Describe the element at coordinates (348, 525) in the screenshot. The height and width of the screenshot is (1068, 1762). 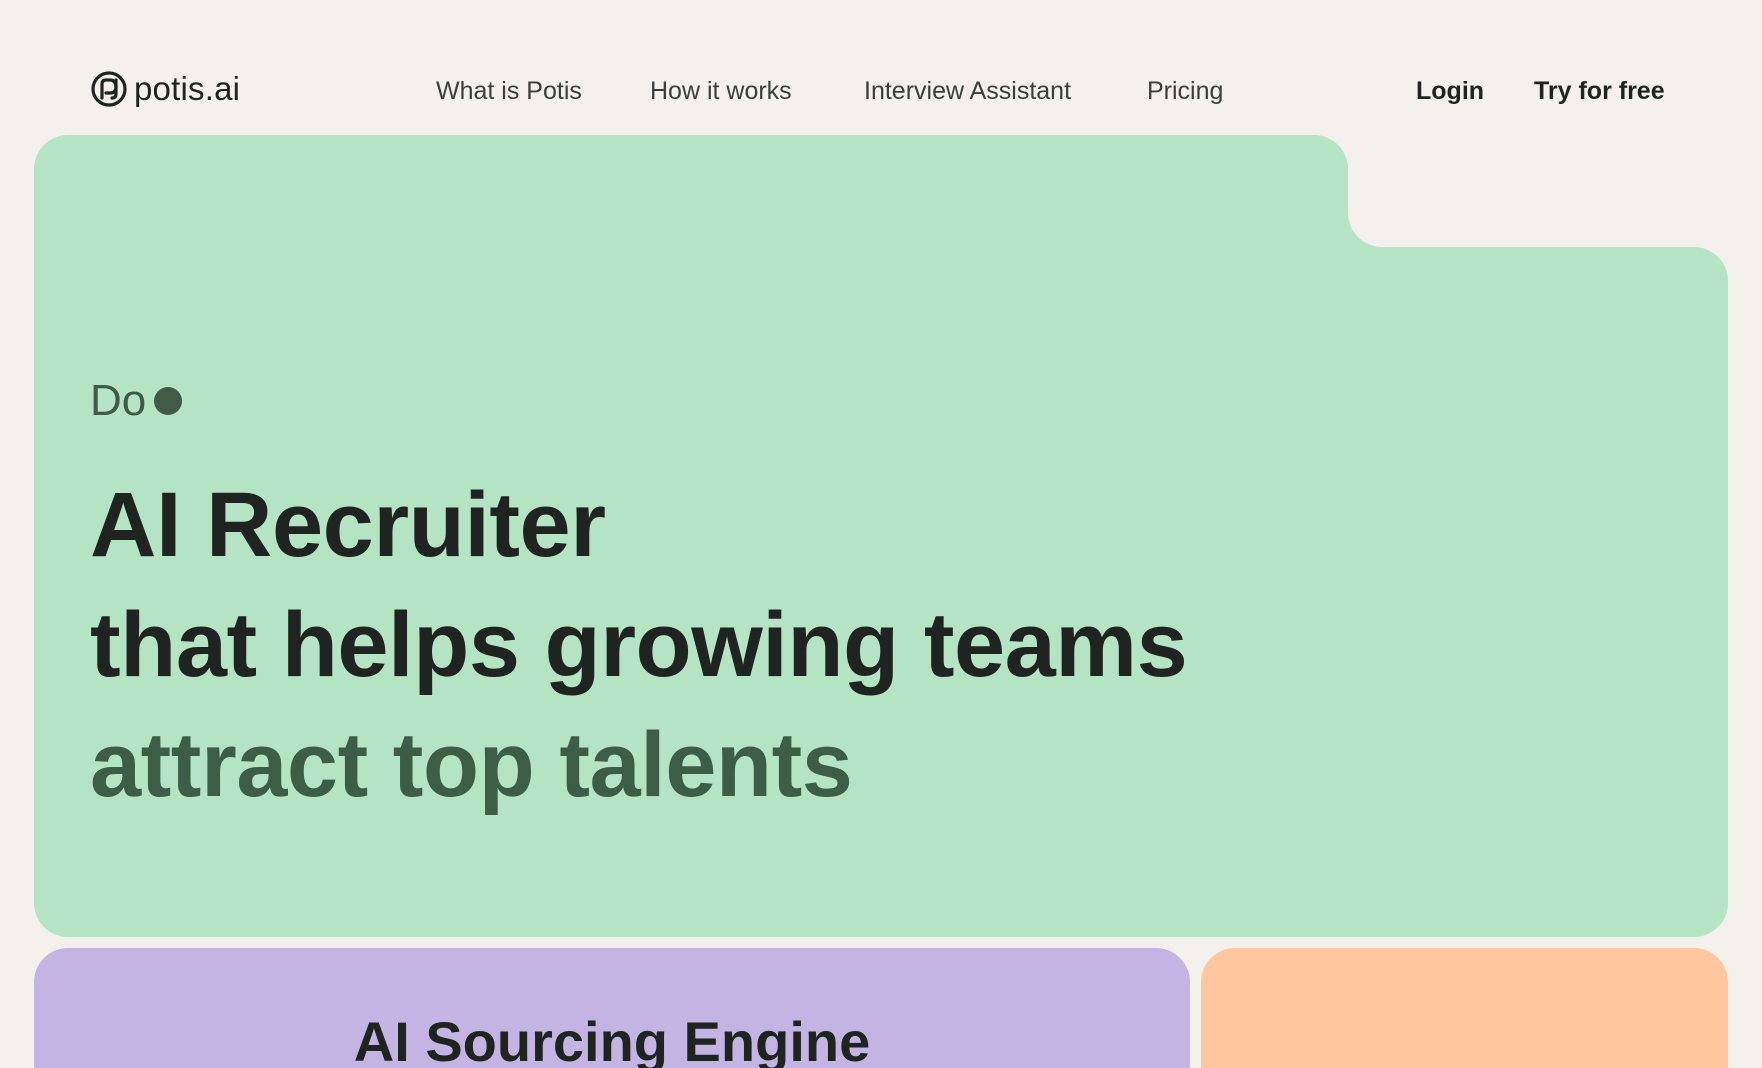
I see `headline-line-1: AI Recruiter` at that location.